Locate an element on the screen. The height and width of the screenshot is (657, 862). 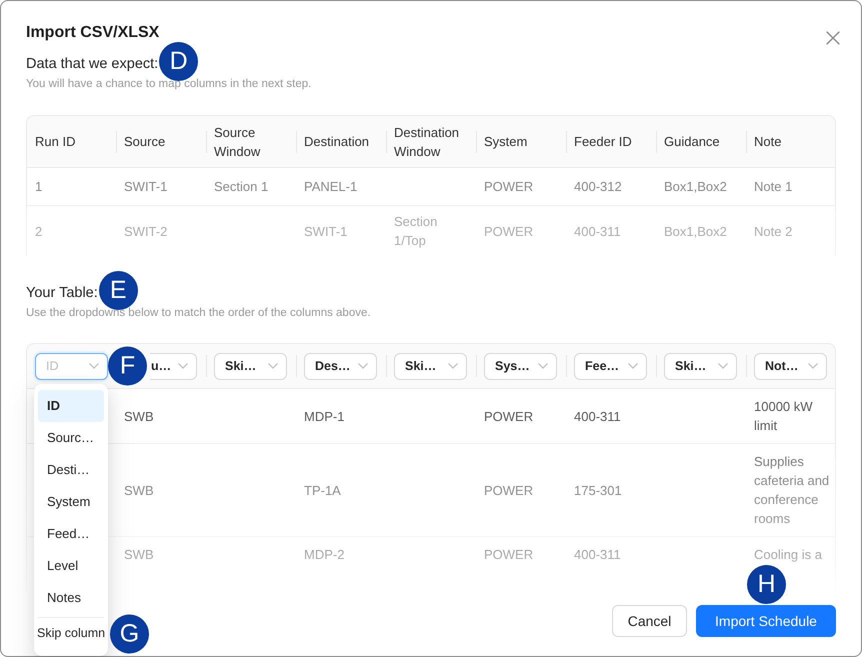
callout-badge: D is located at coordinates (178, 61).